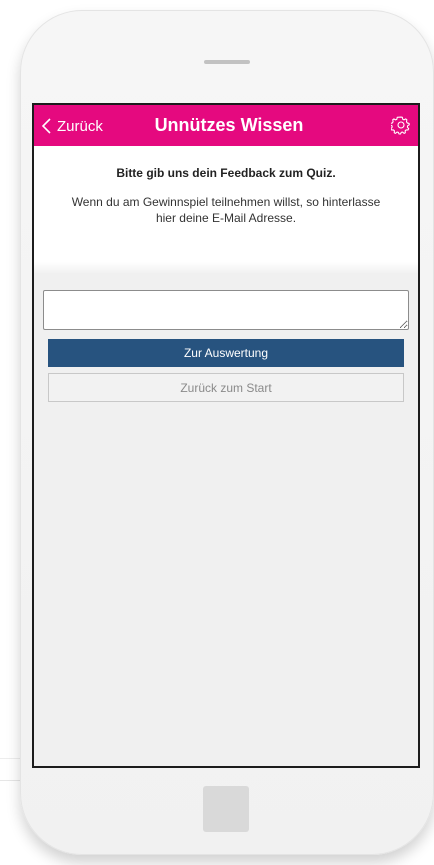 This screenshot has height=865, width=434. I want to click on email-field, so click(226, 310).